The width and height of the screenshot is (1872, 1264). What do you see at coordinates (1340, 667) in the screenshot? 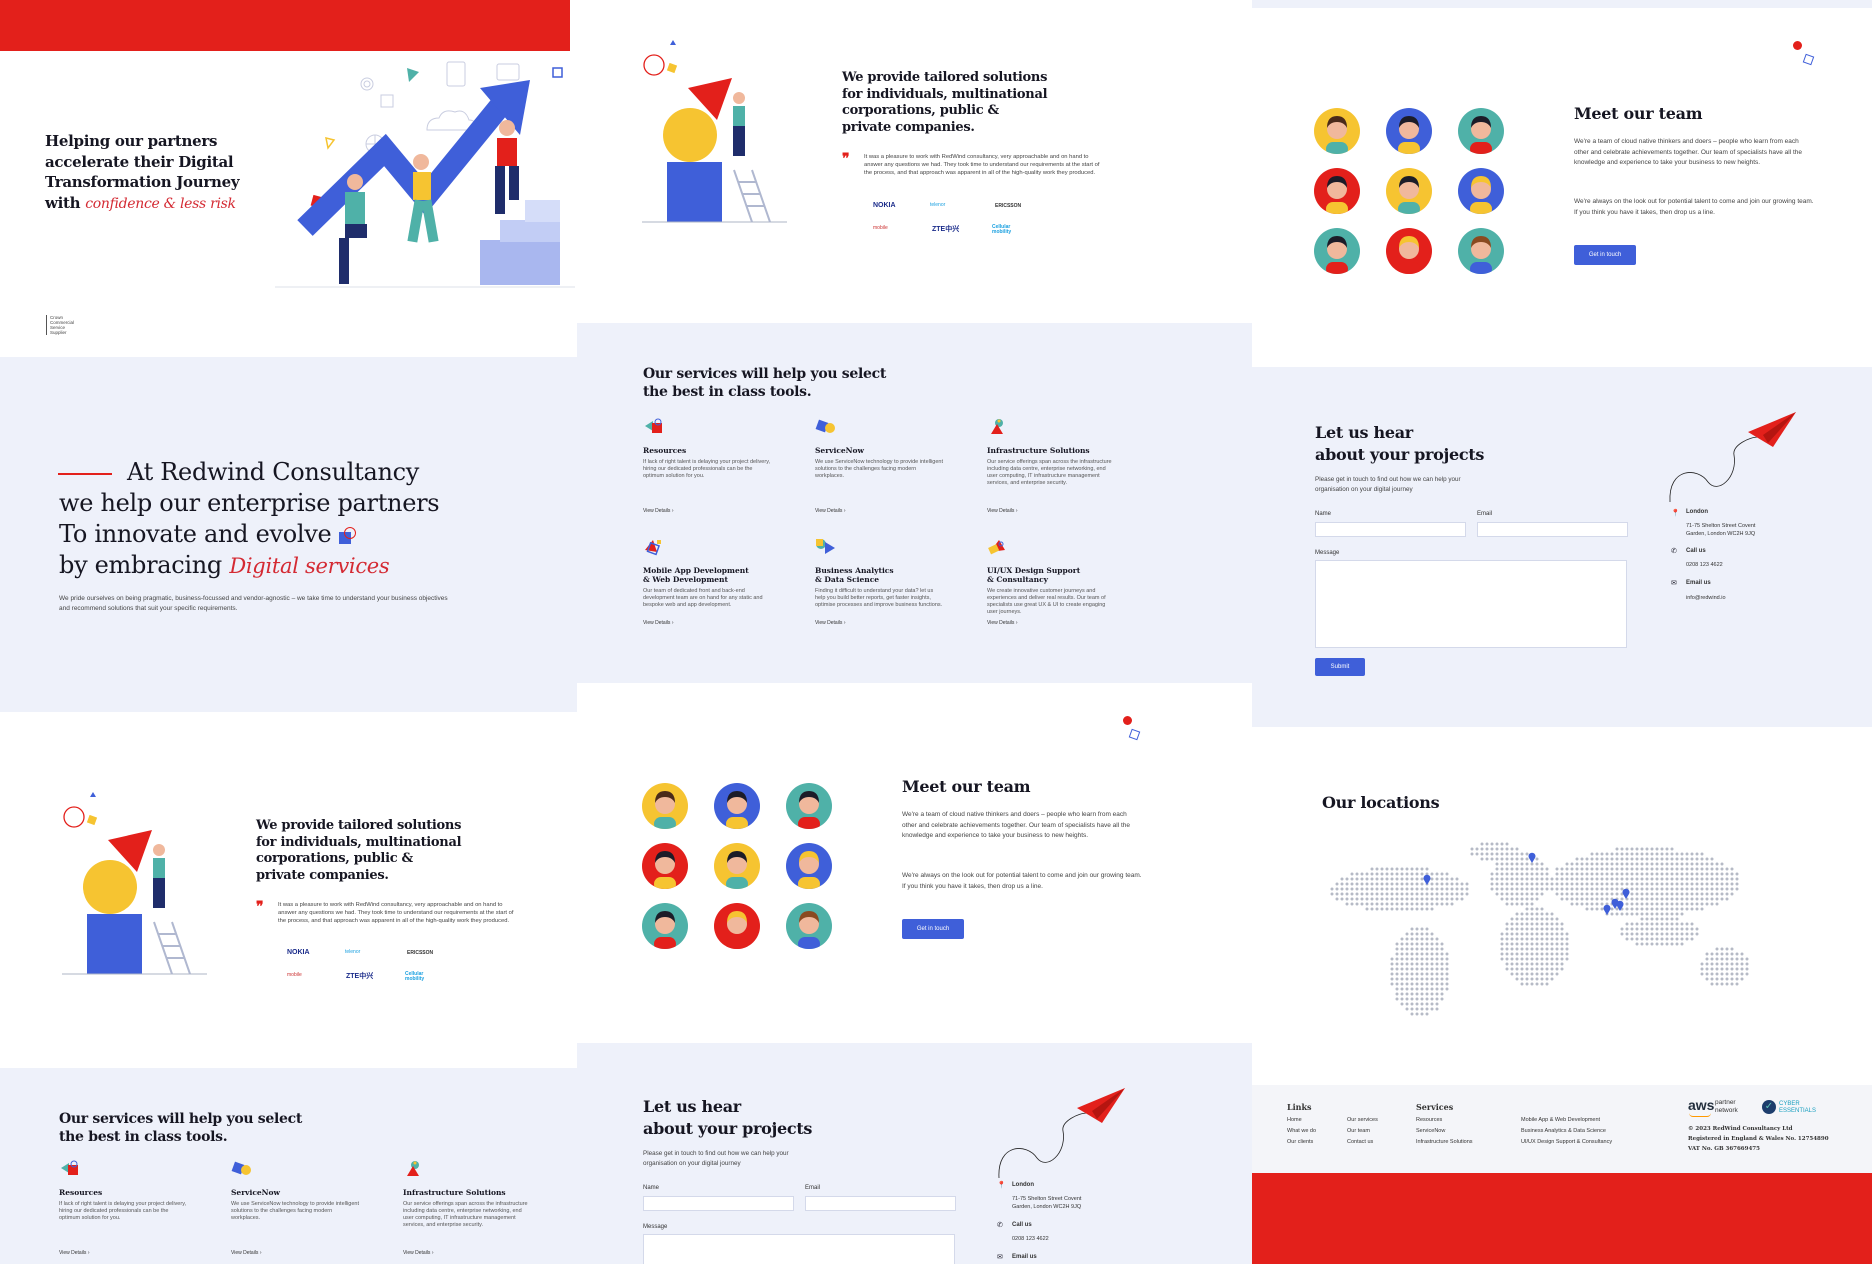
I see `submit-button: Submit` at bounding box center [1340, 667].